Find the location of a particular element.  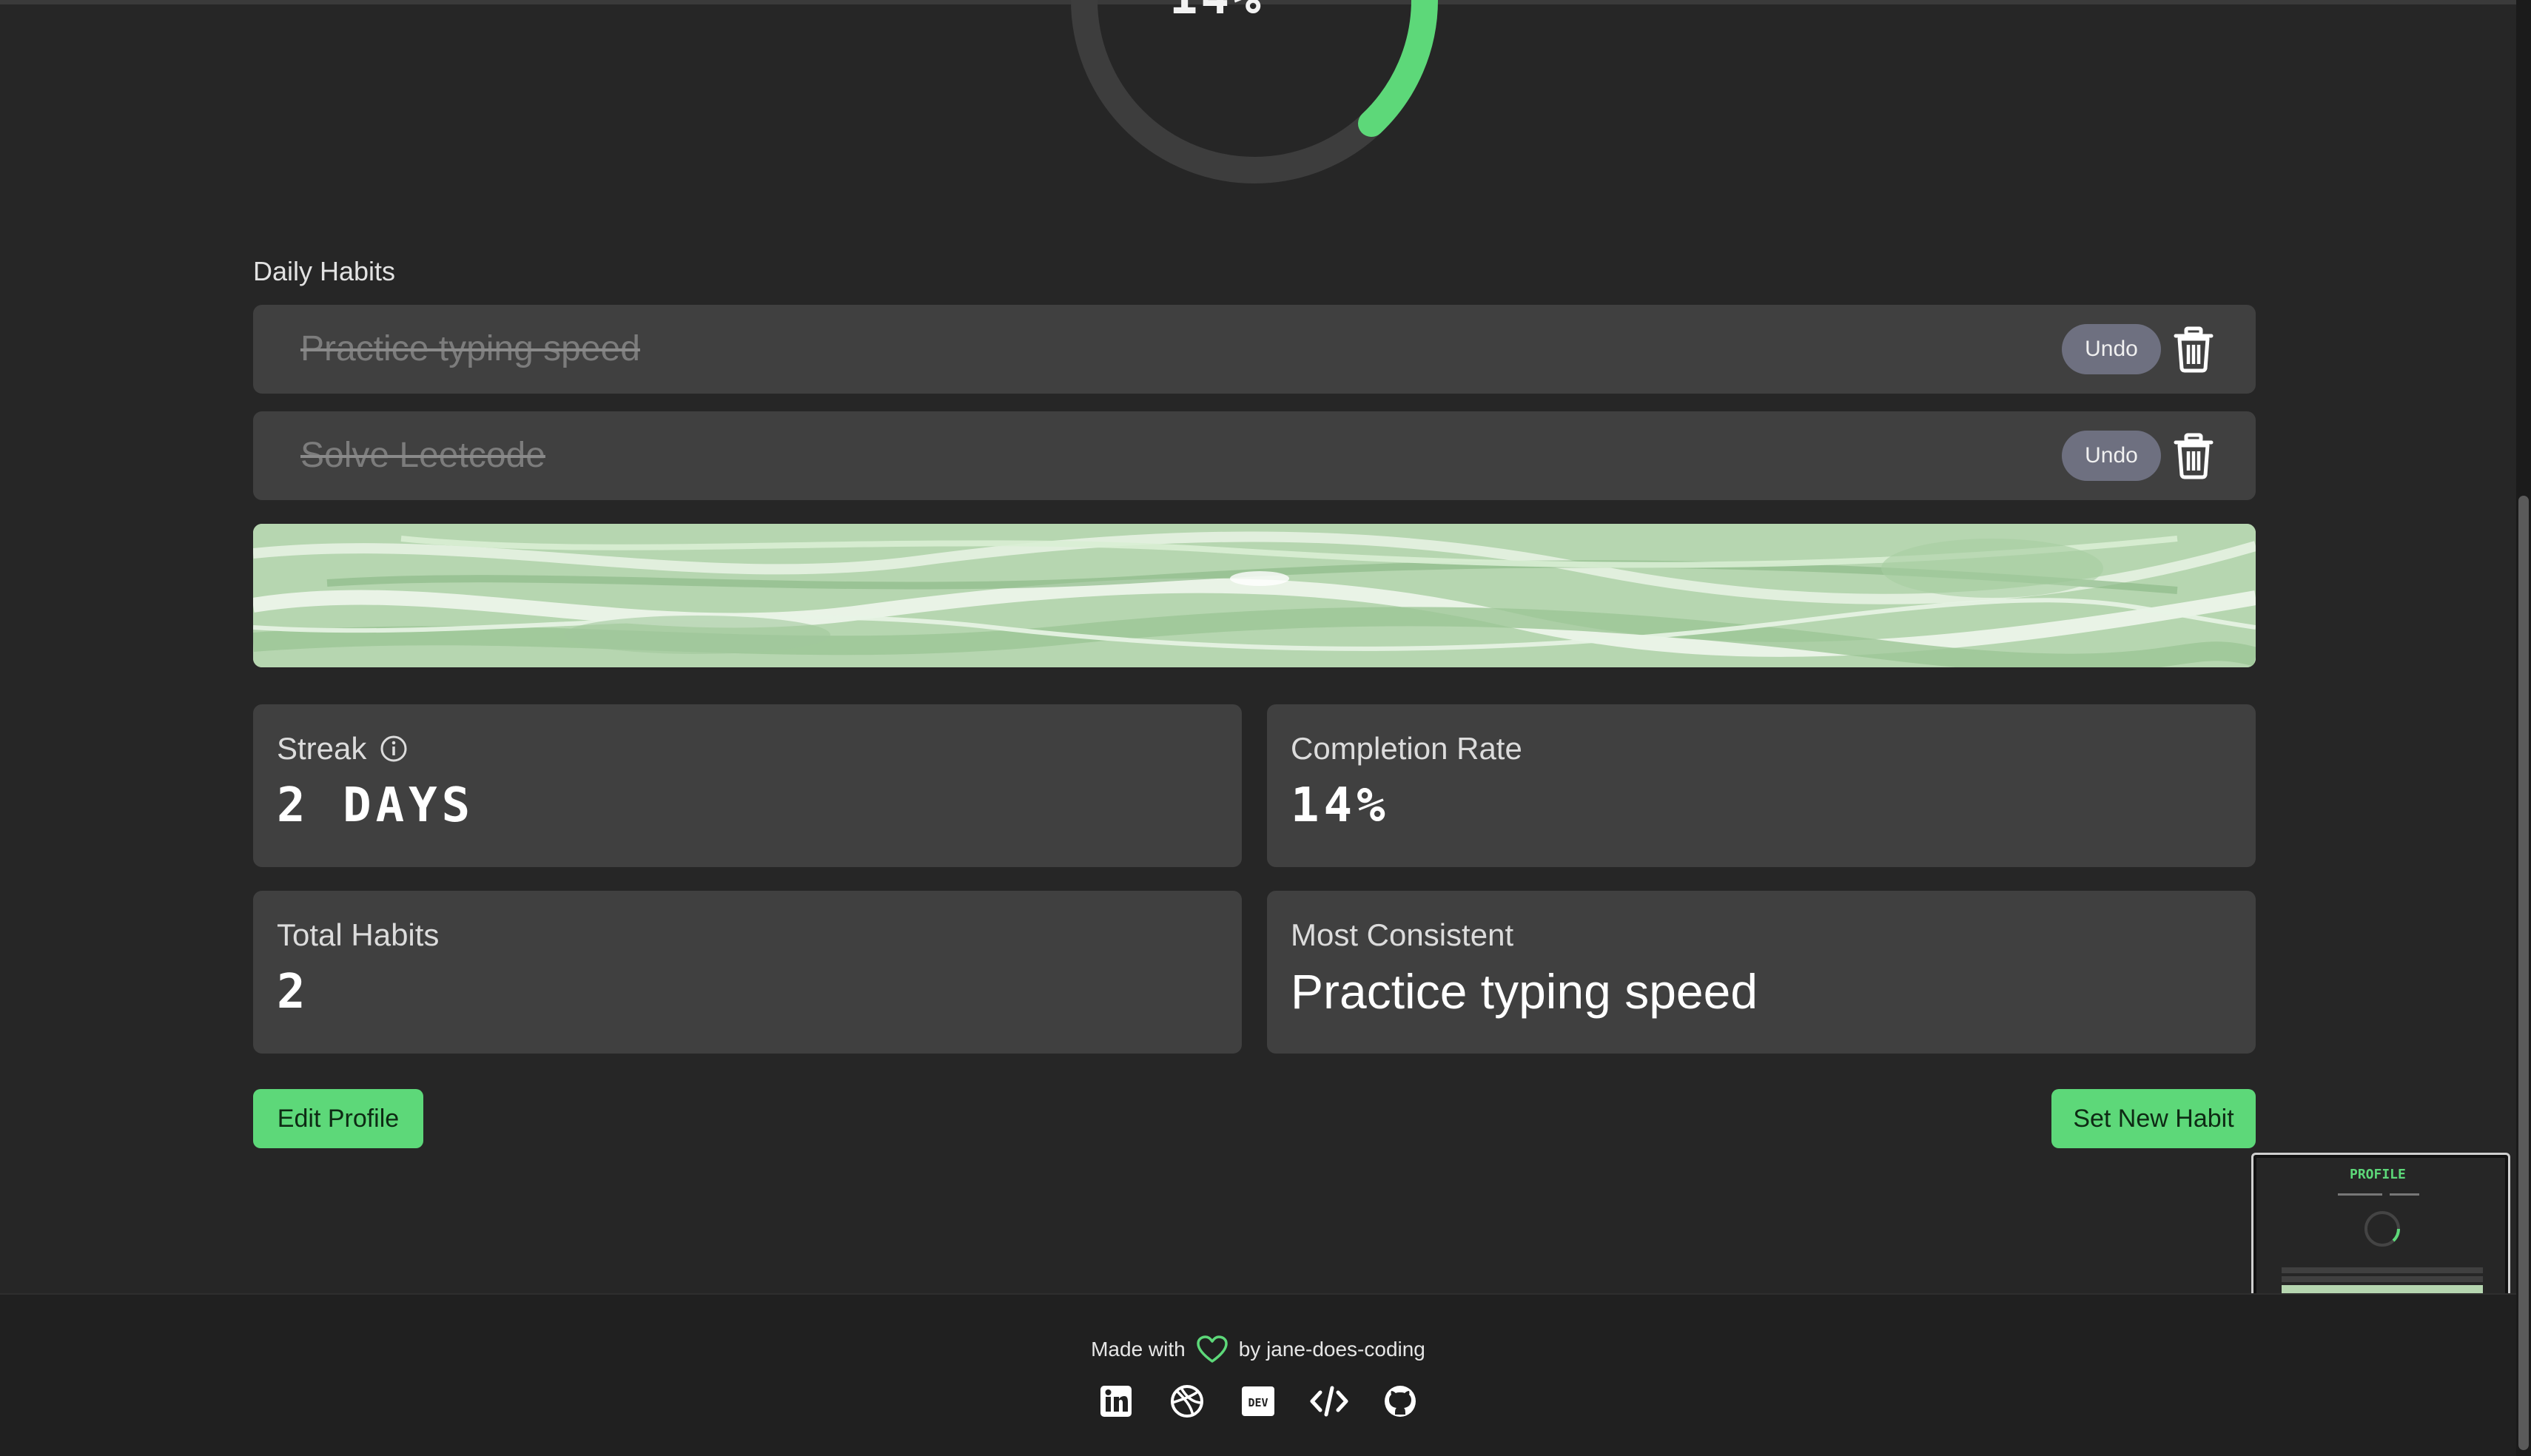

info-icon is located at coordinates (394, 749).